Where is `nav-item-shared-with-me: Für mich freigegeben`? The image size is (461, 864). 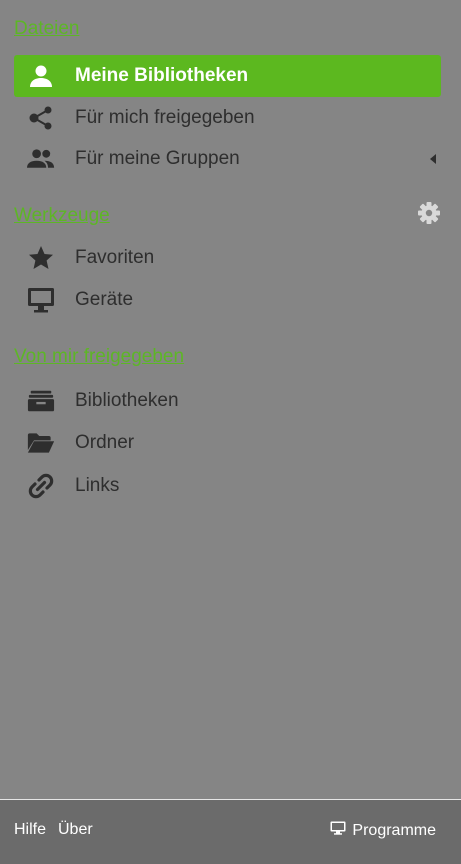 nav-item-shared-with-me: Für mich freigegeben is located at coordinates (227, 118).